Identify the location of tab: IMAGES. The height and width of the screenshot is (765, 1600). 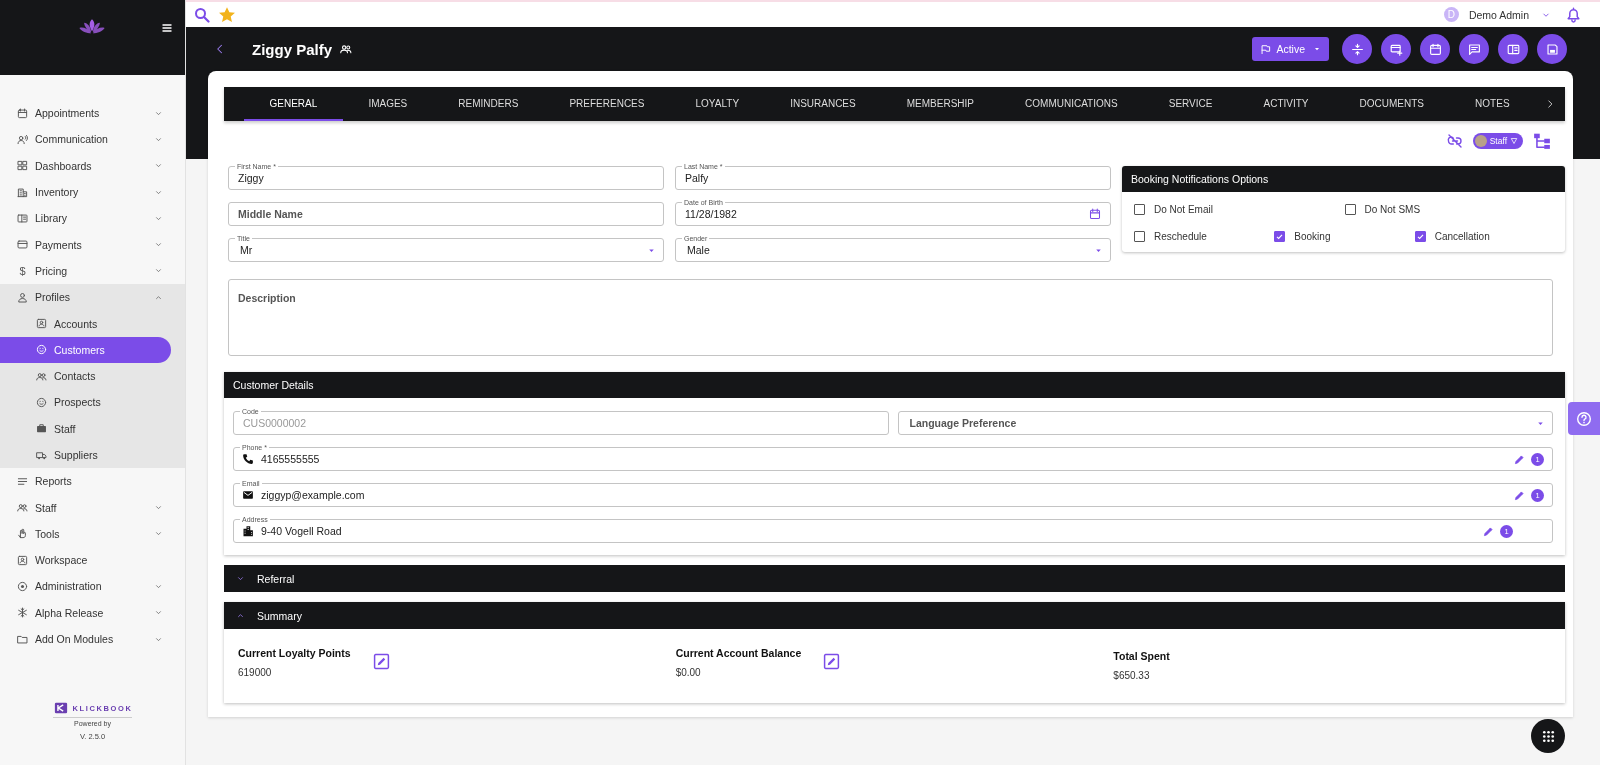
(387, 104).